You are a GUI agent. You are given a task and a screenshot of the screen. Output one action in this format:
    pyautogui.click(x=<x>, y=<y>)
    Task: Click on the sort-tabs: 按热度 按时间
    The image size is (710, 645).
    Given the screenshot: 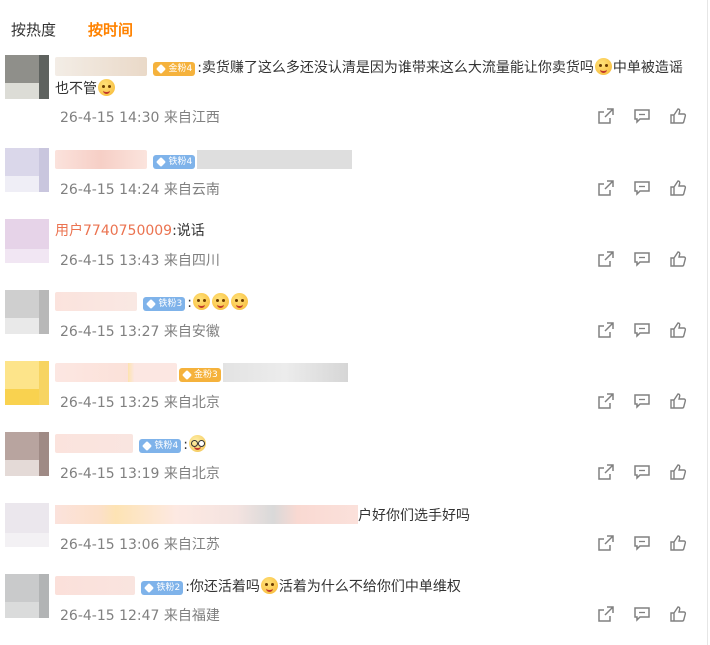 What is the action you would take?
    pyautogui.click(x=88, y=29)
    